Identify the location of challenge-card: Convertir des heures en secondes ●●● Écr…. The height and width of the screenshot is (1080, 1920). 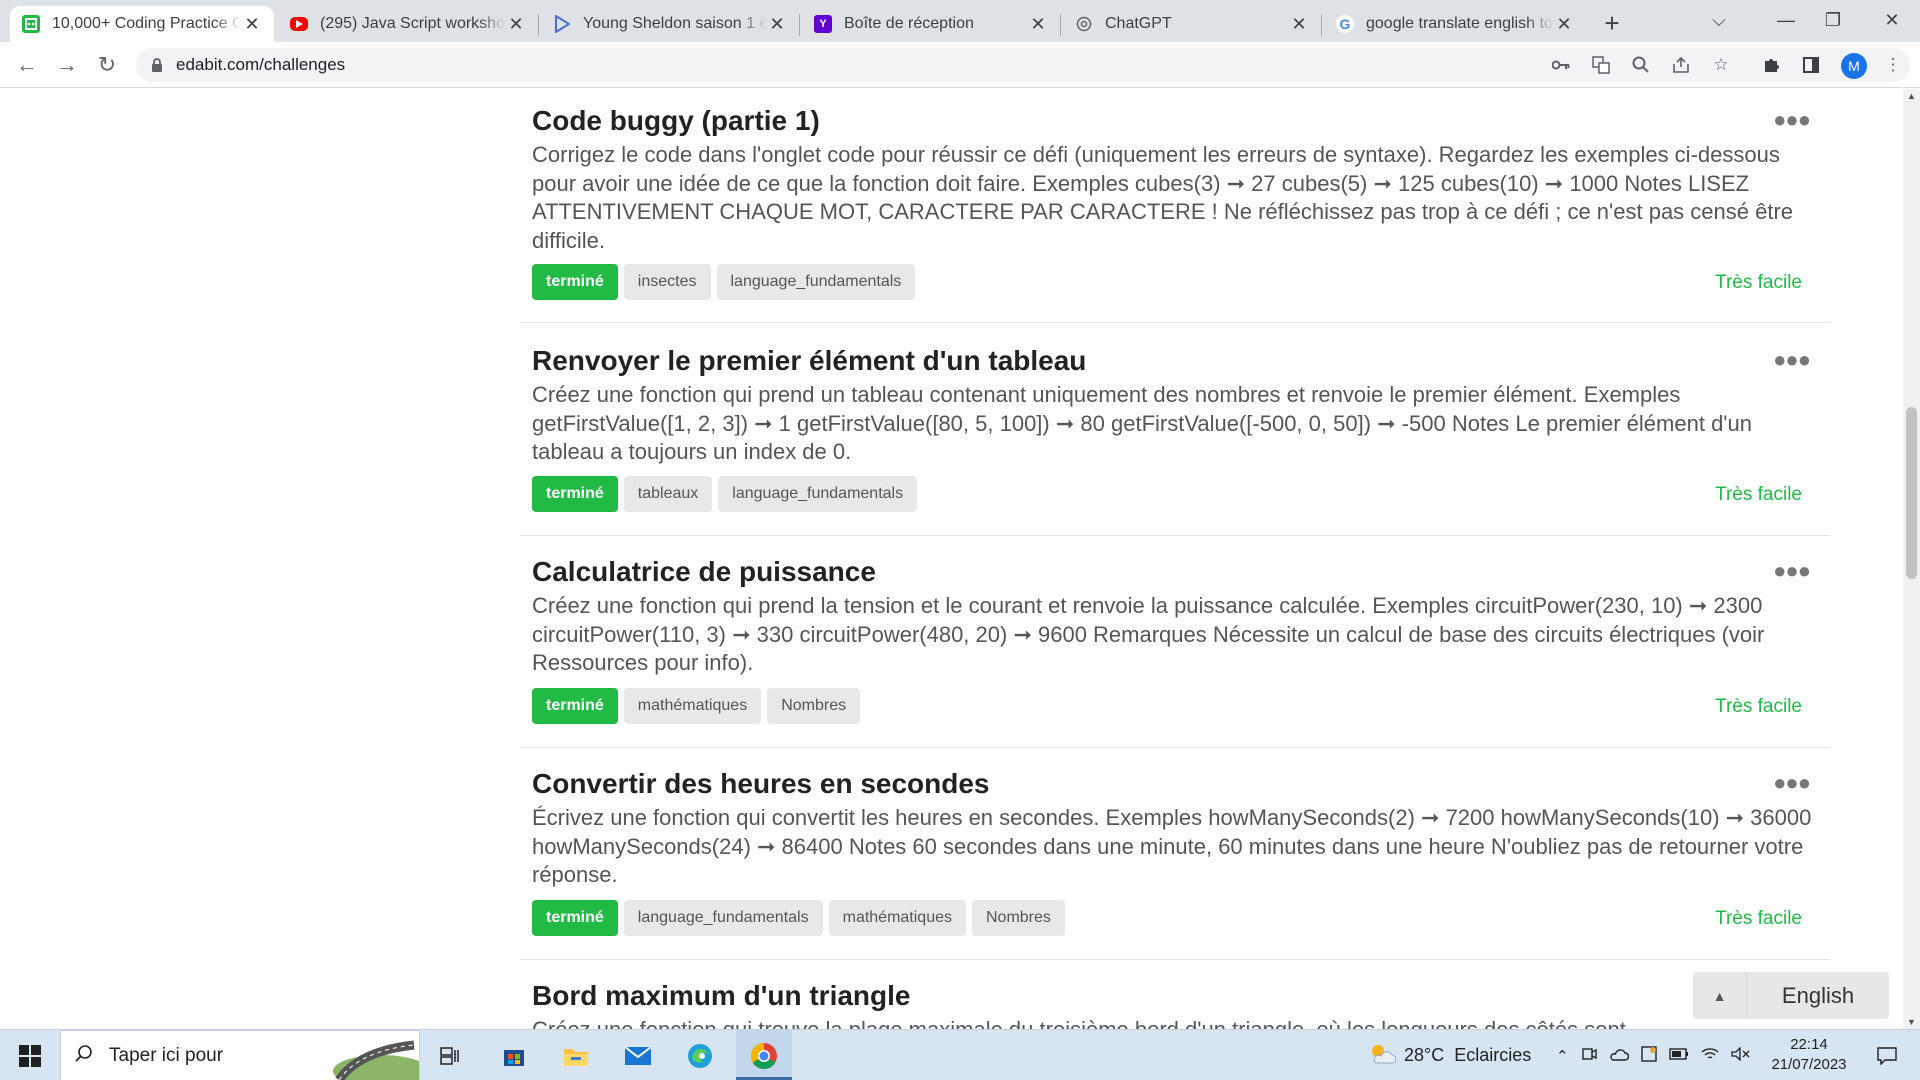
(1175, 854).